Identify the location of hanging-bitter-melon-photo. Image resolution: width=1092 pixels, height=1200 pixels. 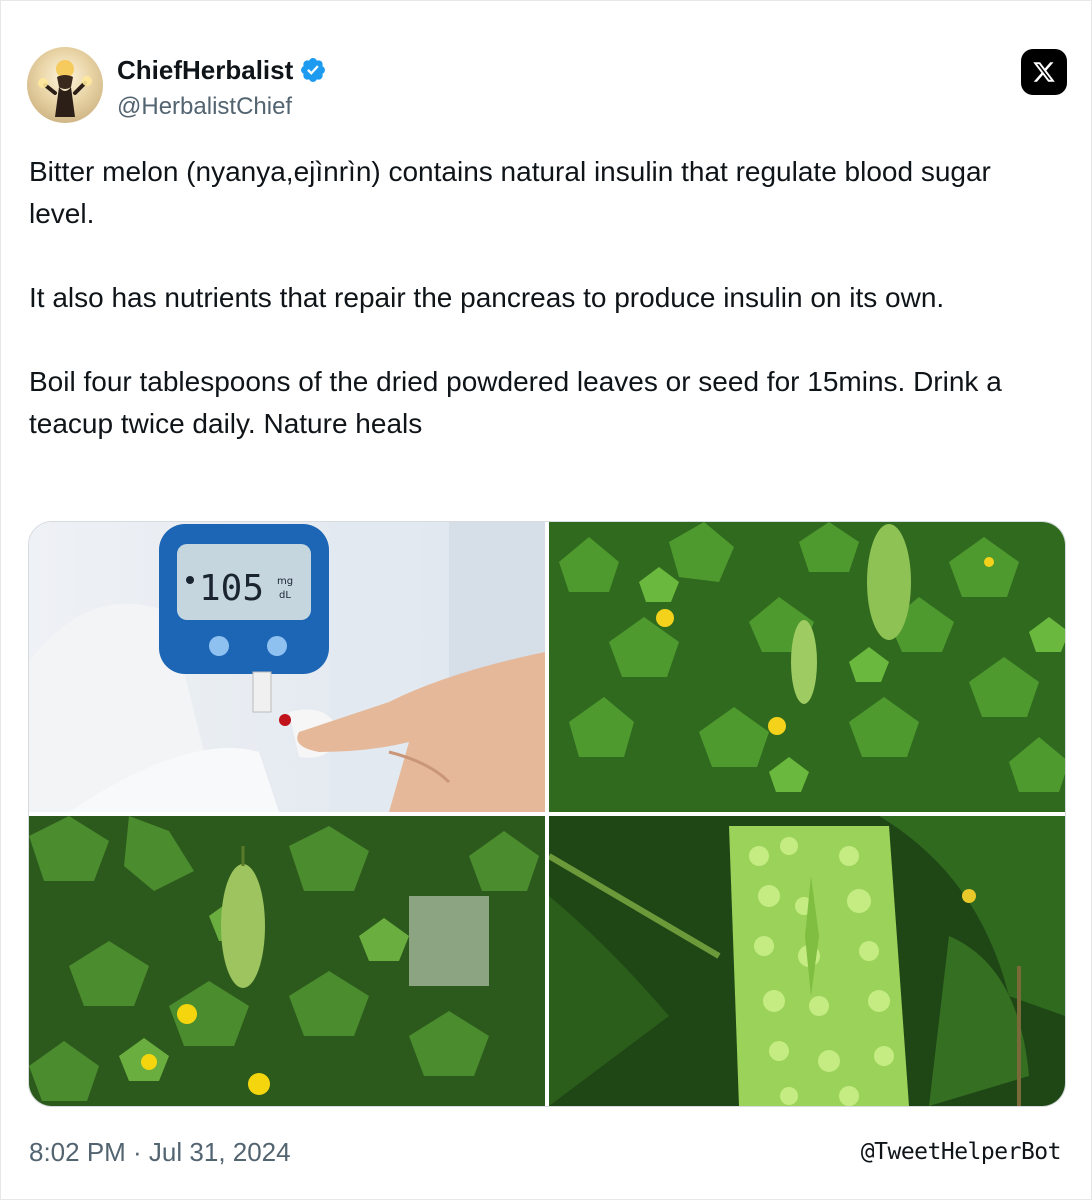
(287, 961).